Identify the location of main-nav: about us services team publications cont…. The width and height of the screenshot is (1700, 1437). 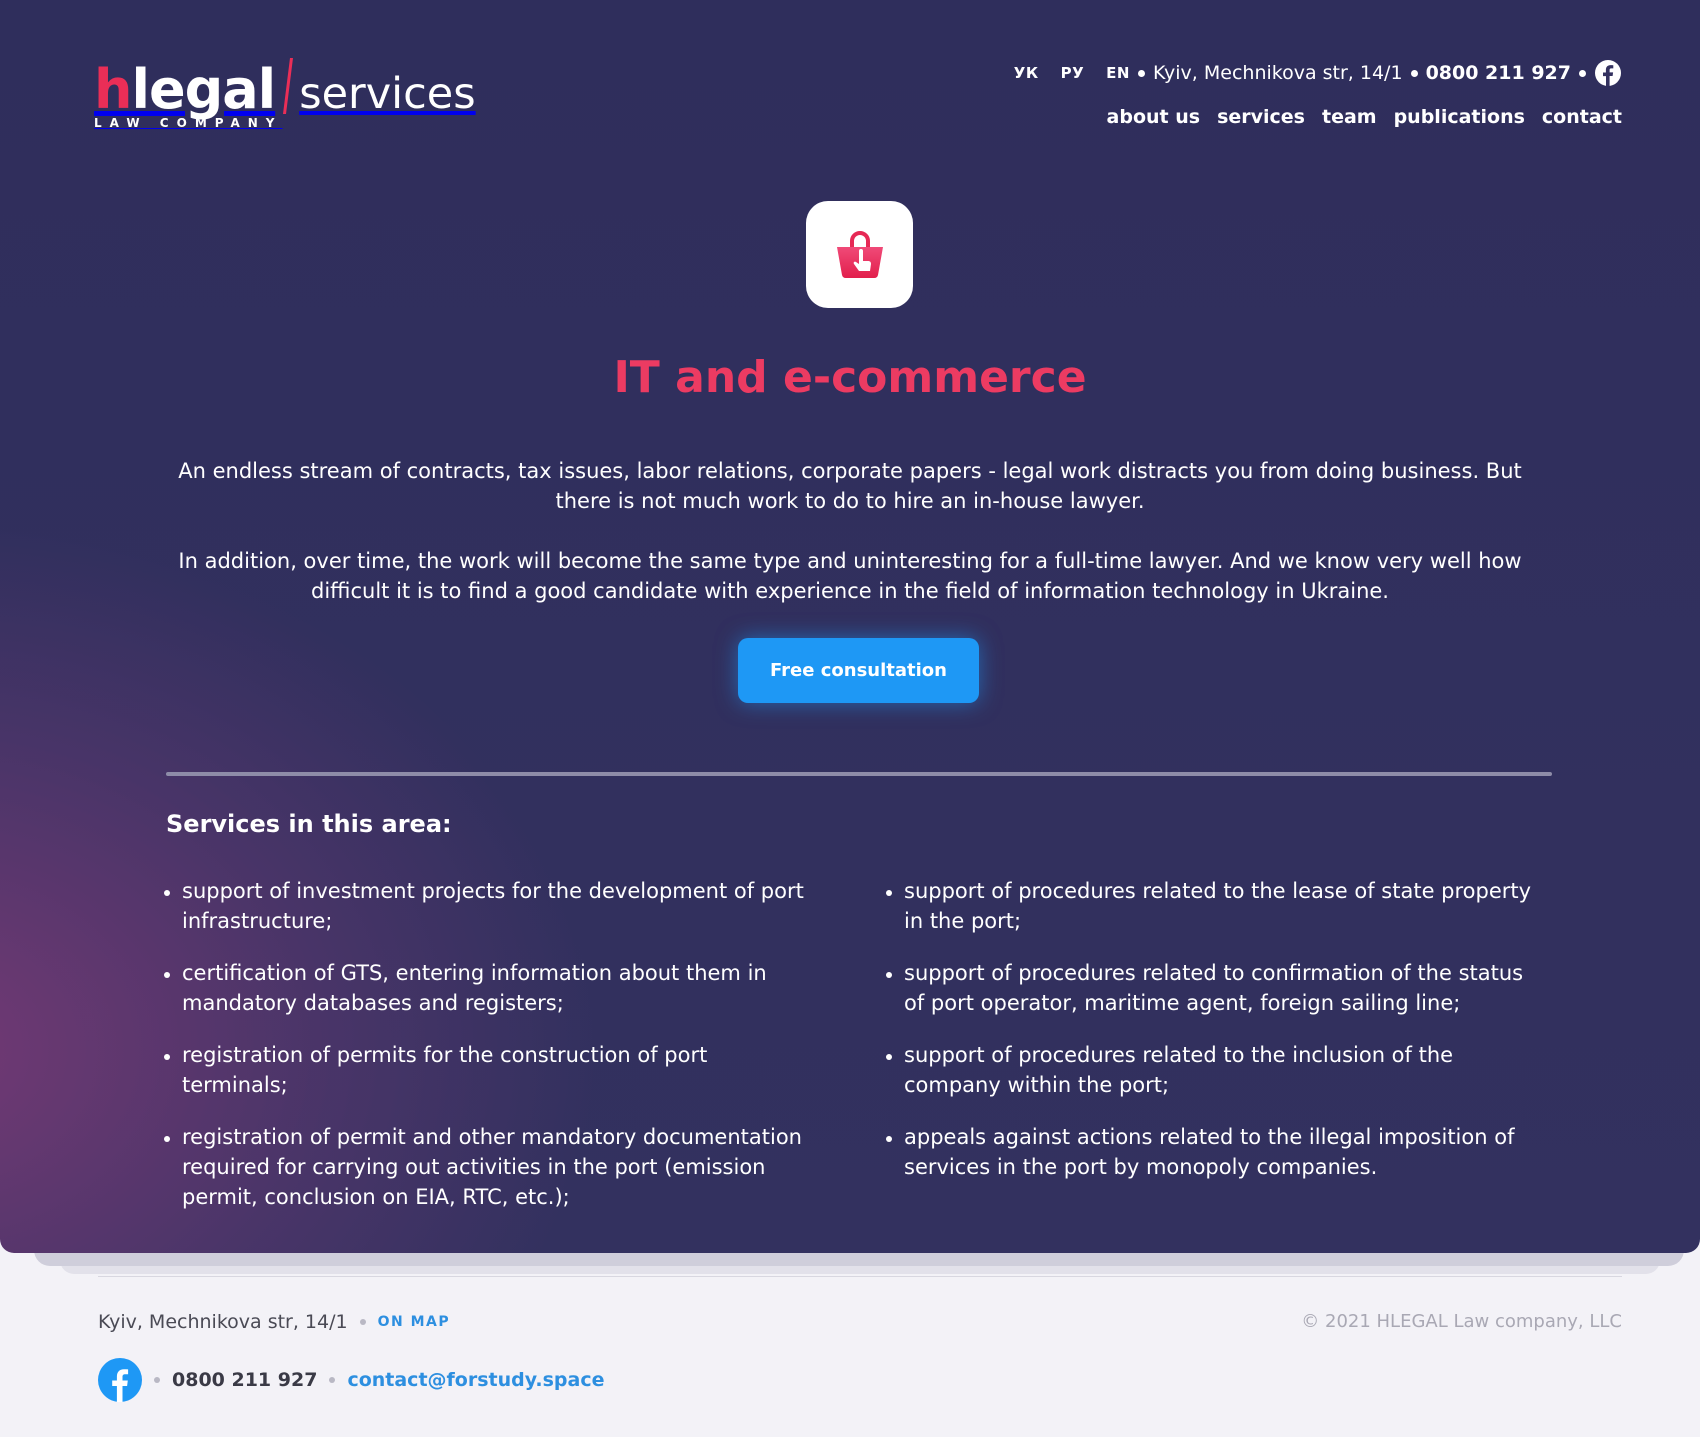
(1364, 117).